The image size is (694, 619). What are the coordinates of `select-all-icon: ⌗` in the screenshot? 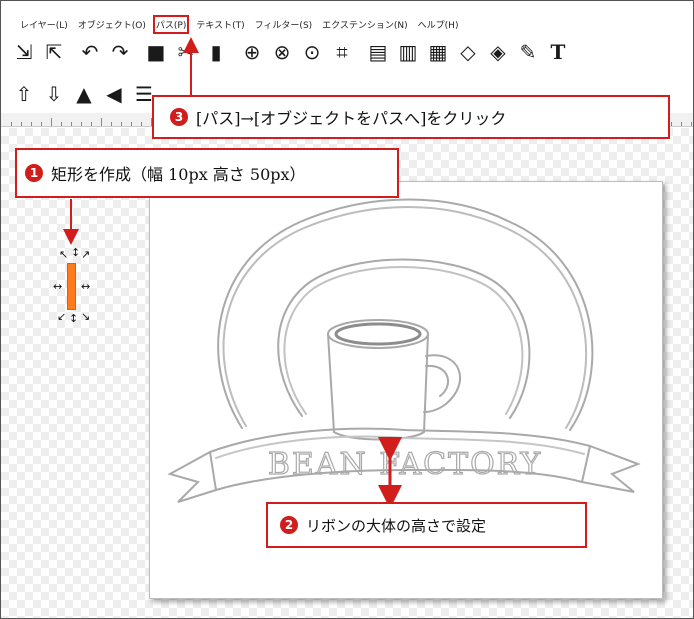 It's located at (342, 52).